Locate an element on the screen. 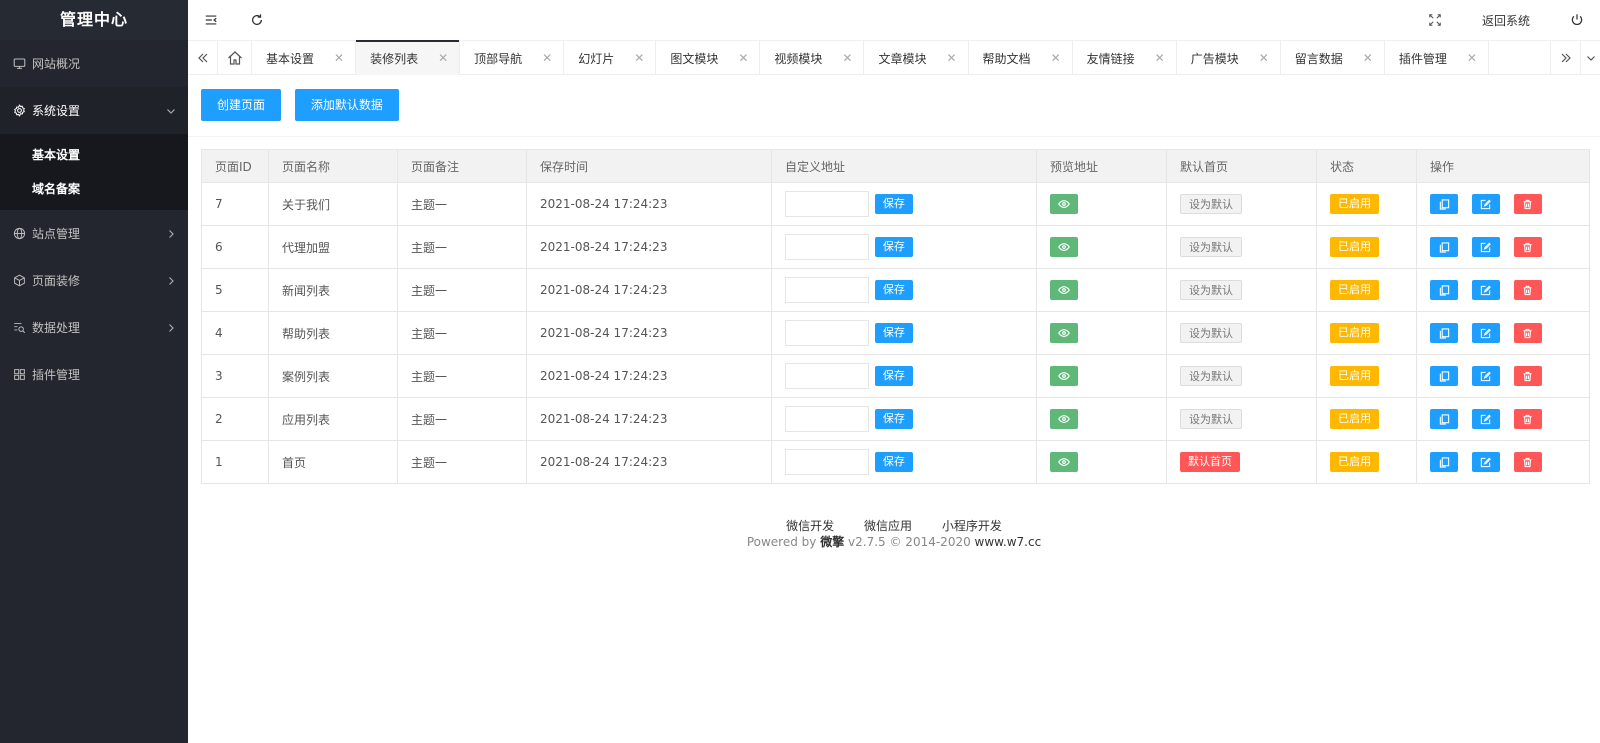  tab-friend-links: 友情链接 ✕ is located at coordinates (1125, 58).